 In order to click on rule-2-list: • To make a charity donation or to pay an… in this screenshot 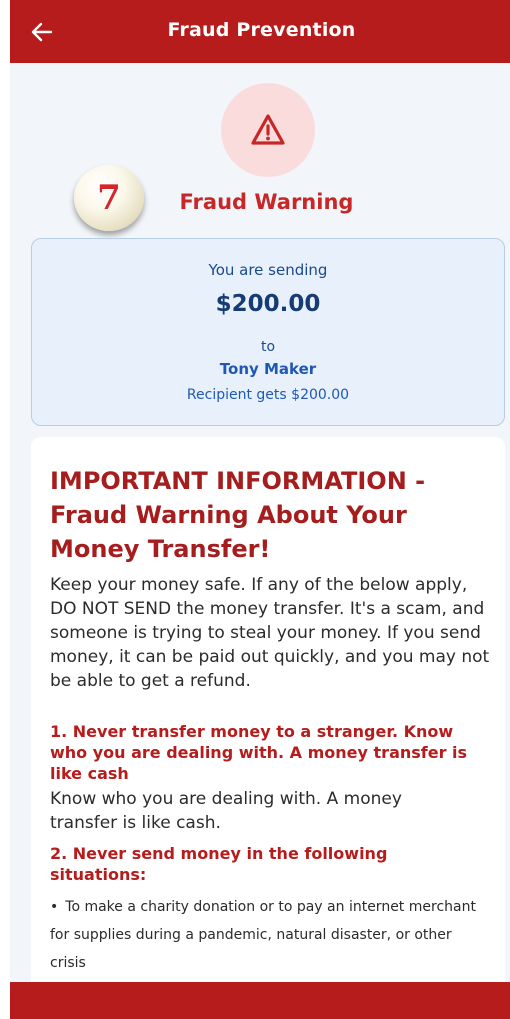, I will do `click(268, 935)`.